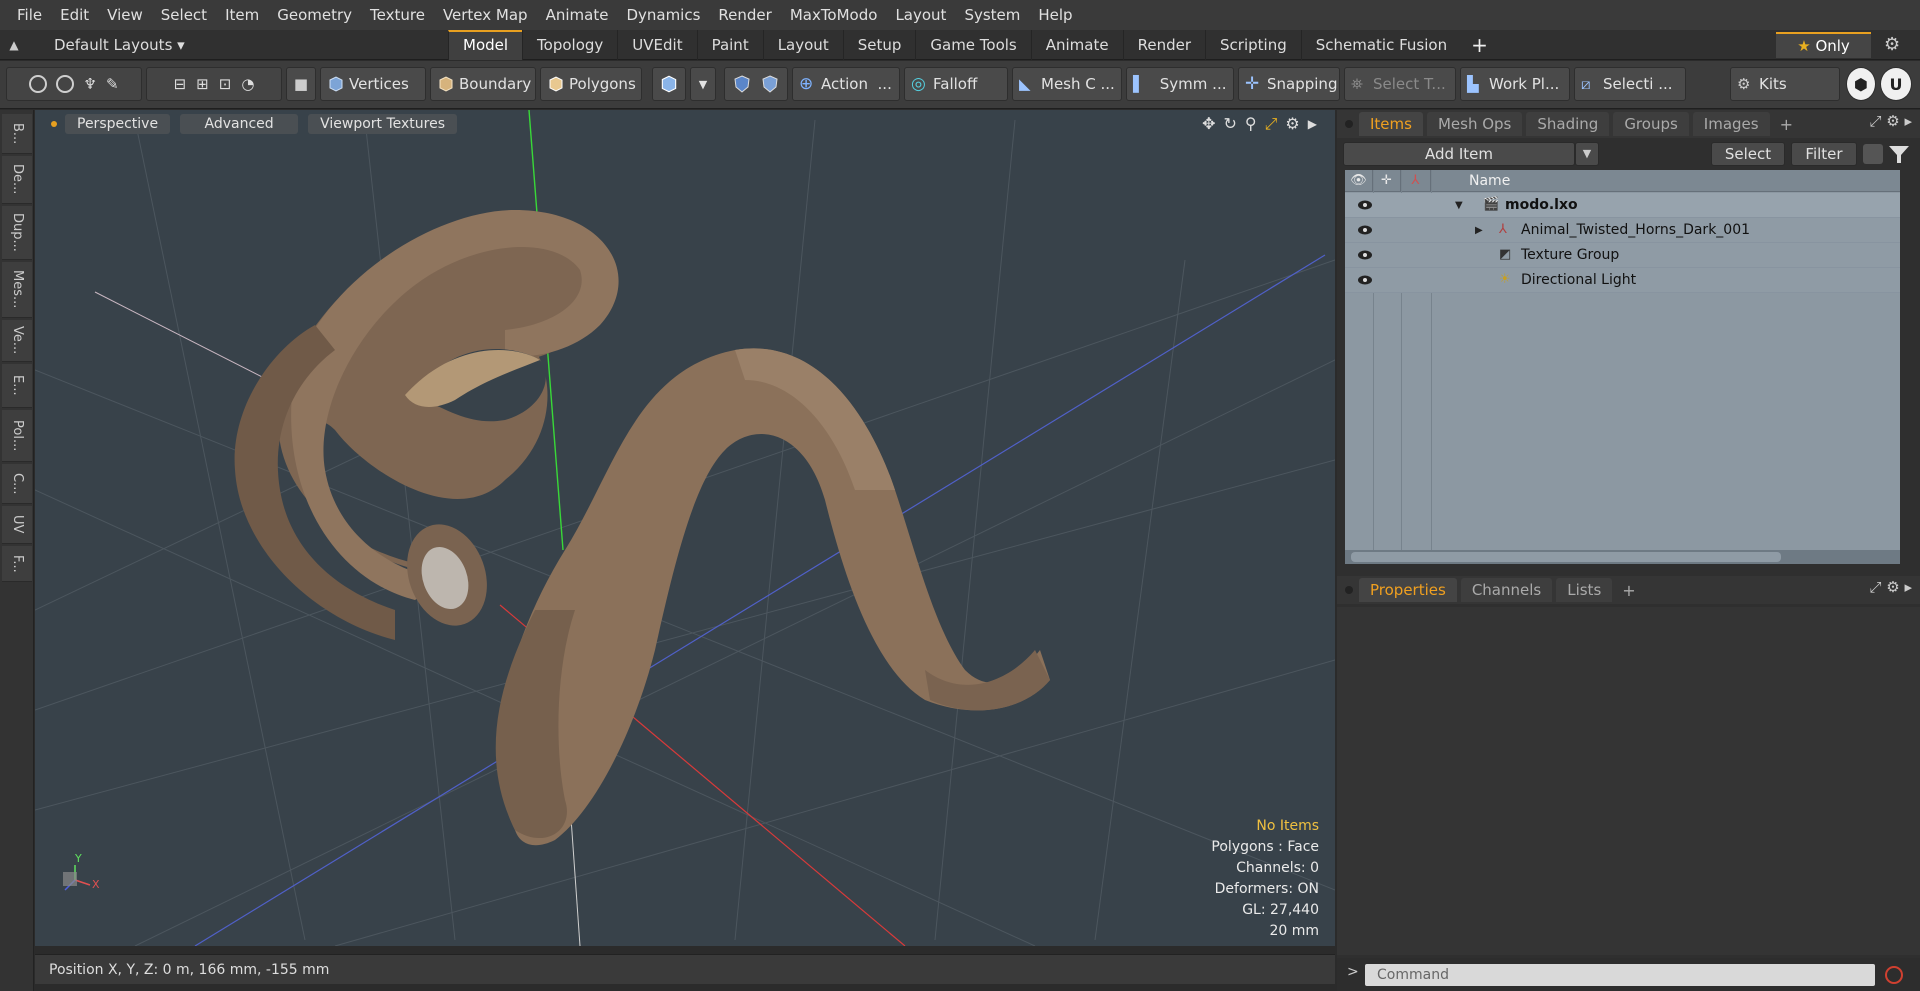 The height and width of the screenshot is (991, 1920). What do you see at coordinates (577, 15) in the screenshot?
I see `menu-animate: Animate` at bounding box center [577, 15].